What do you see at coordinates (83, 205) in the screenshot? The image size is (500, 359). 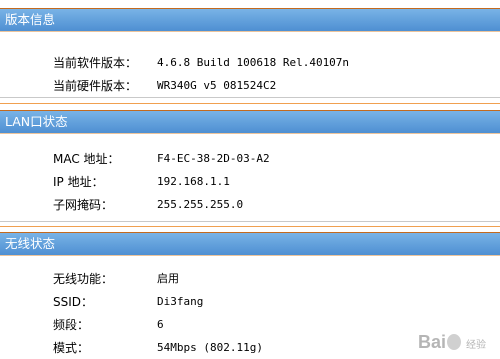 I see `subnet-mask-label: 子网掩码：` at bounding box center [83, 205].